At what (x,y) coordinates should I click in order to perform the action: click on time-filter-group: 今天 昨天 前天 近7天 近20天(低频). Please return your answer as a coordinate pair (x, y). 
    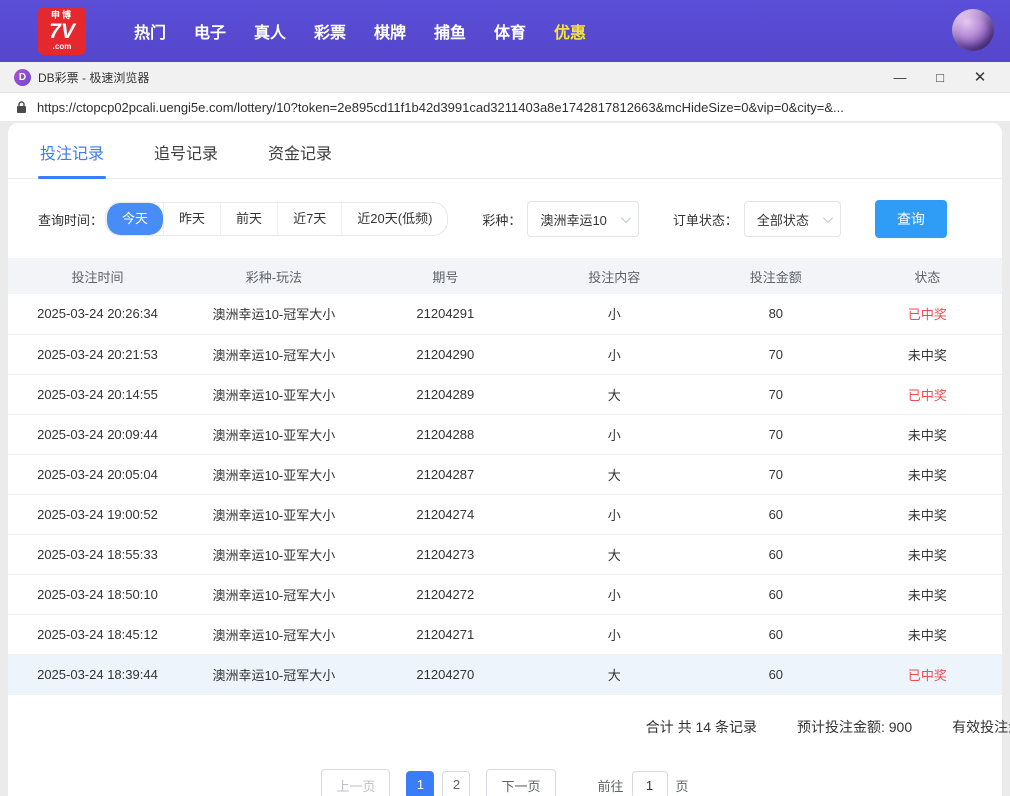
    Looking at the image, I should click on (277, 219).